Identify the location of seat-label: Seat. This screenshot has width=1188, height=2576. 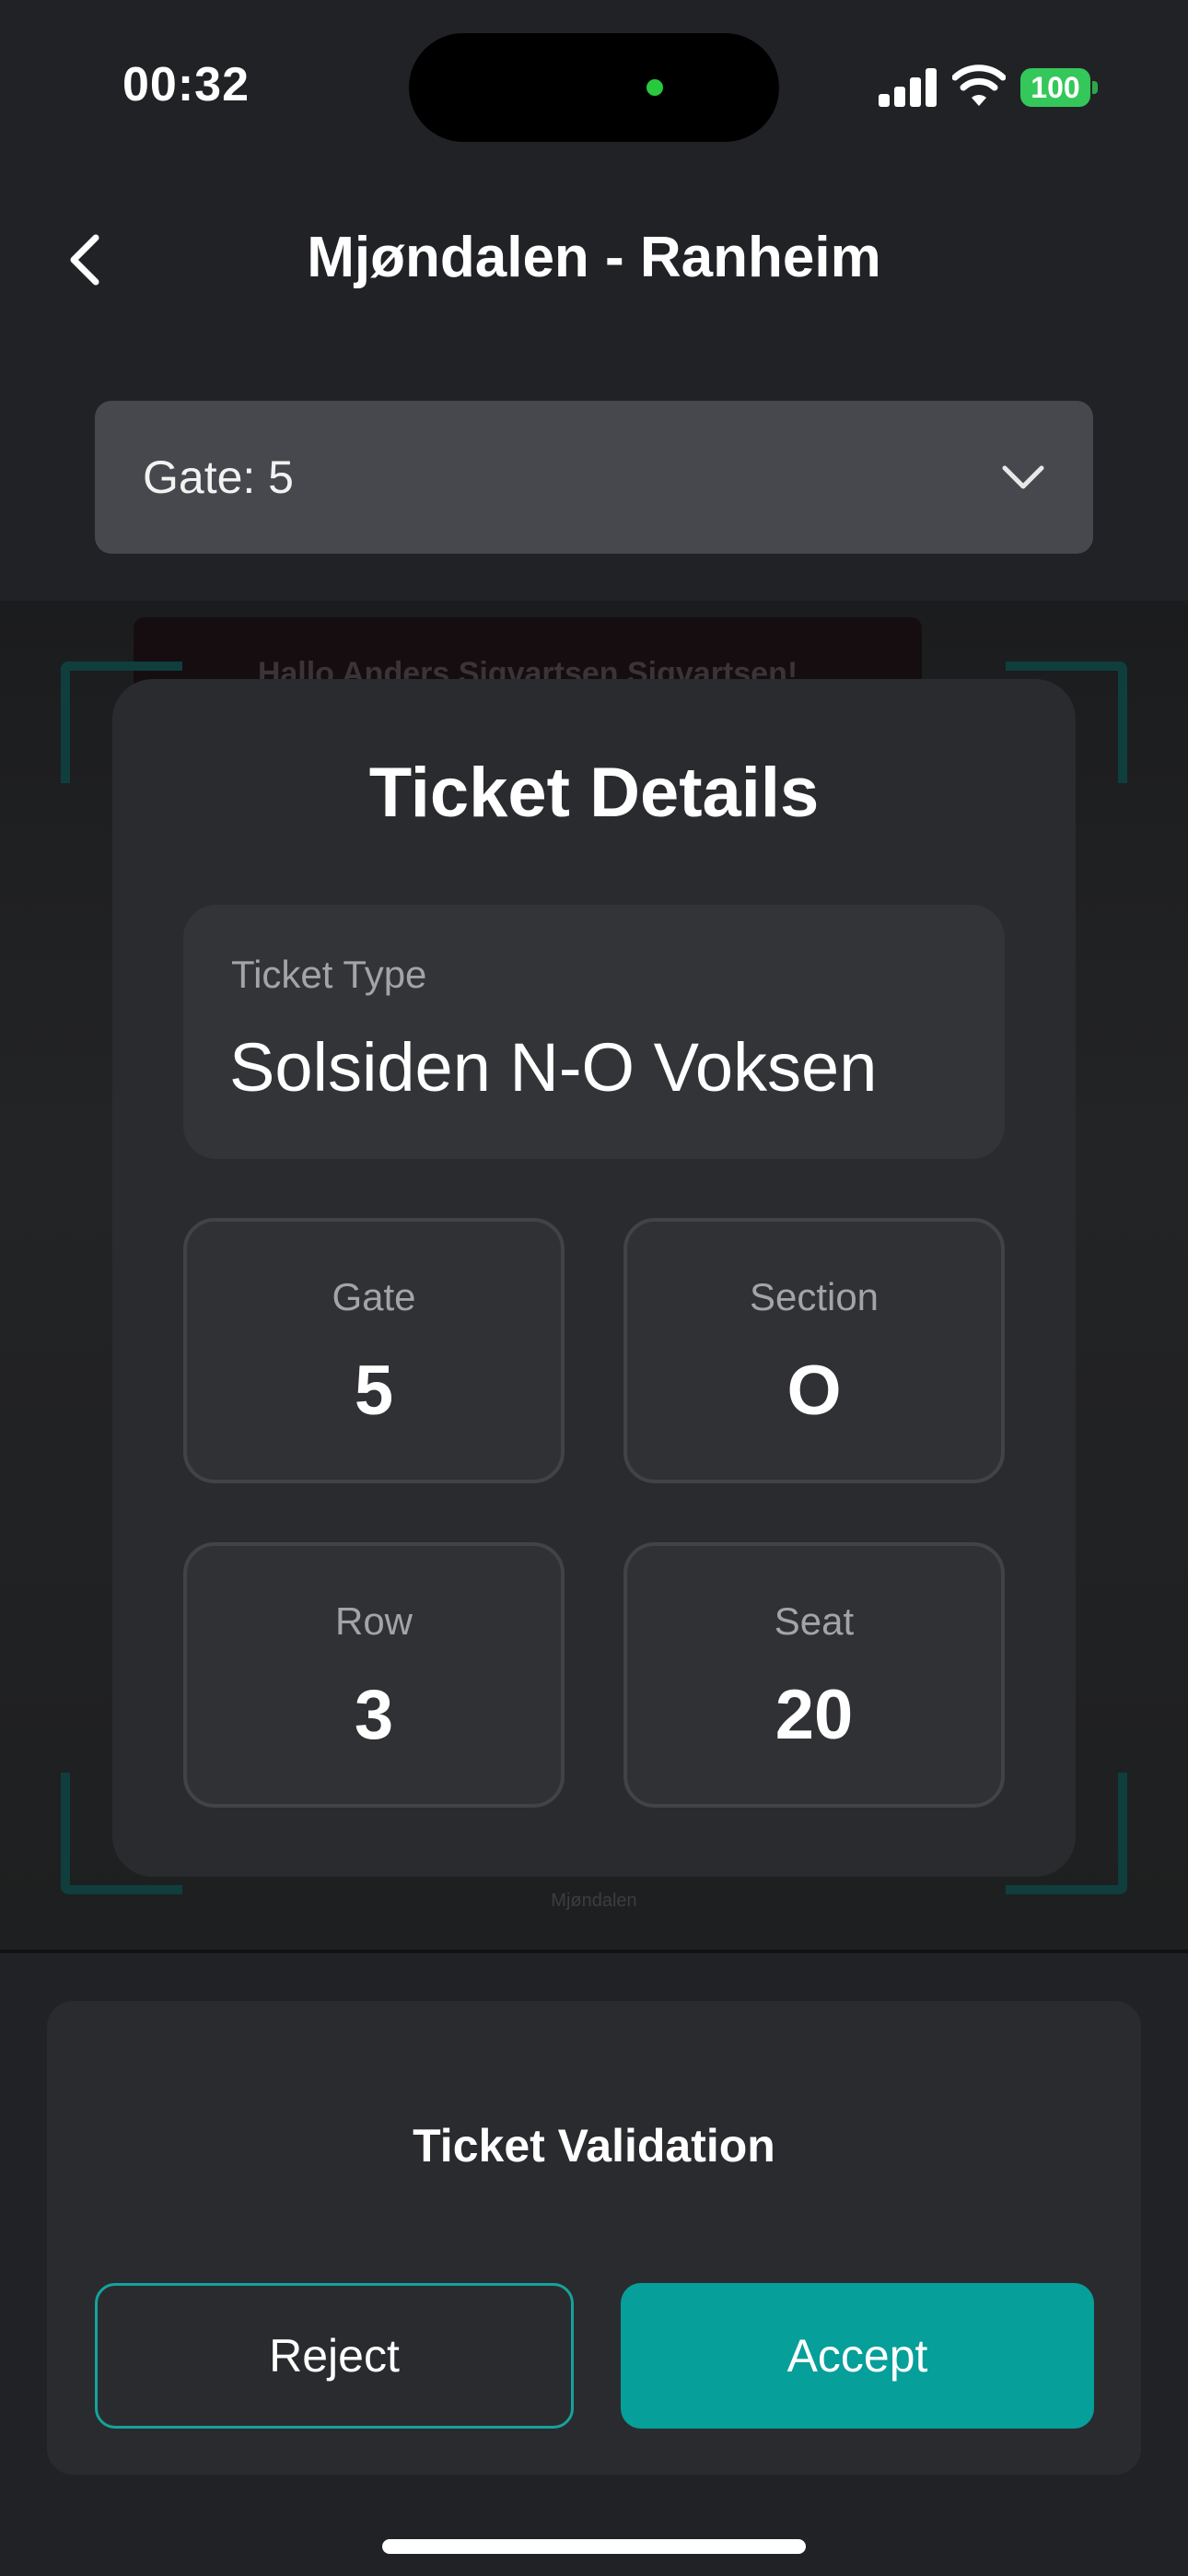
(814, 1621).